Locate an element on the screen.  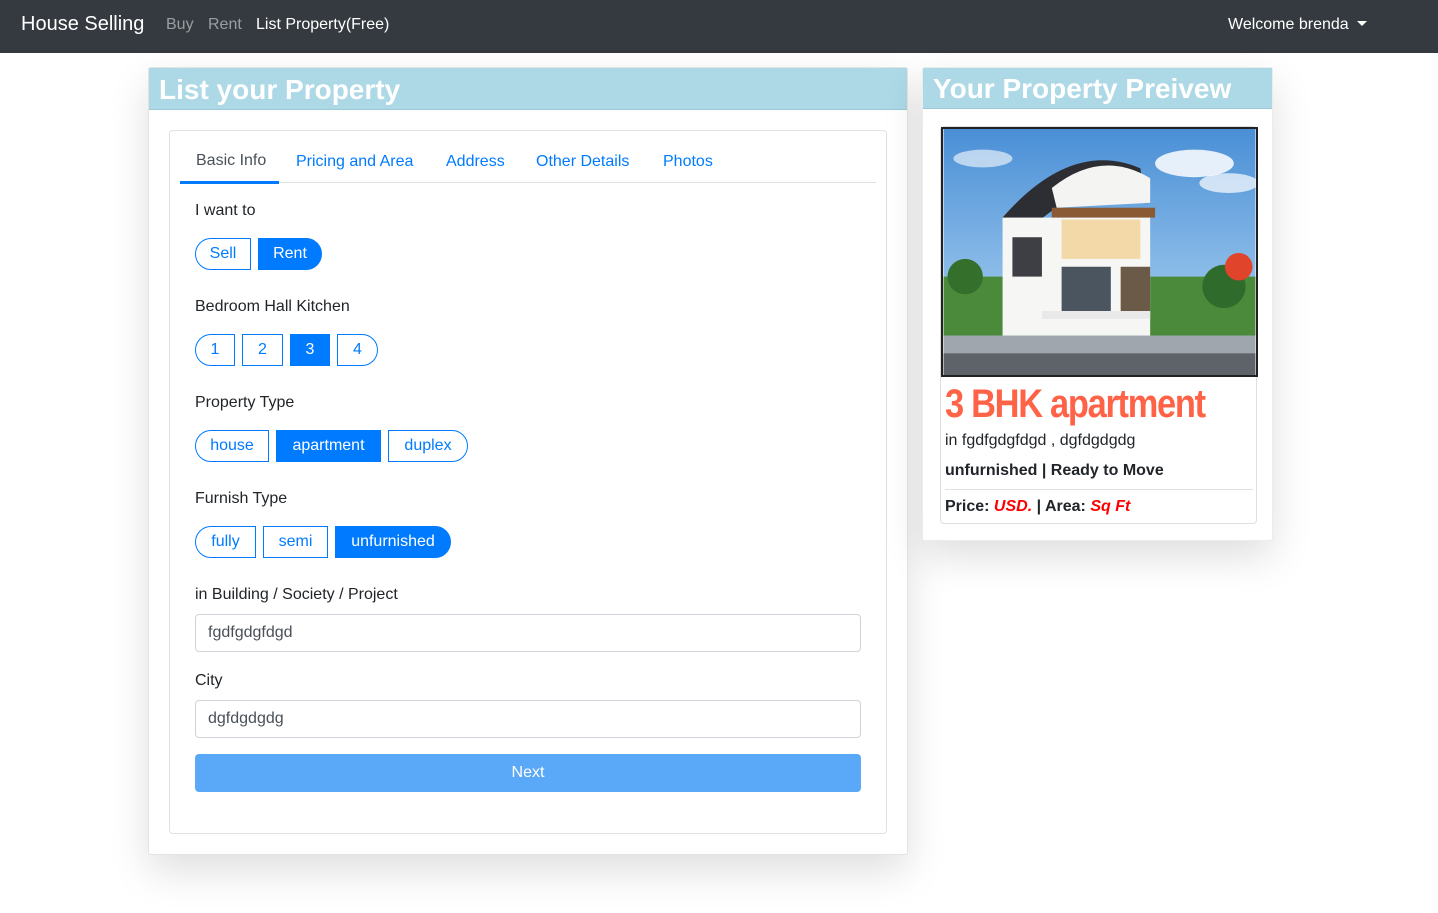
price-label: Price: is located at coordinates (967, 506).